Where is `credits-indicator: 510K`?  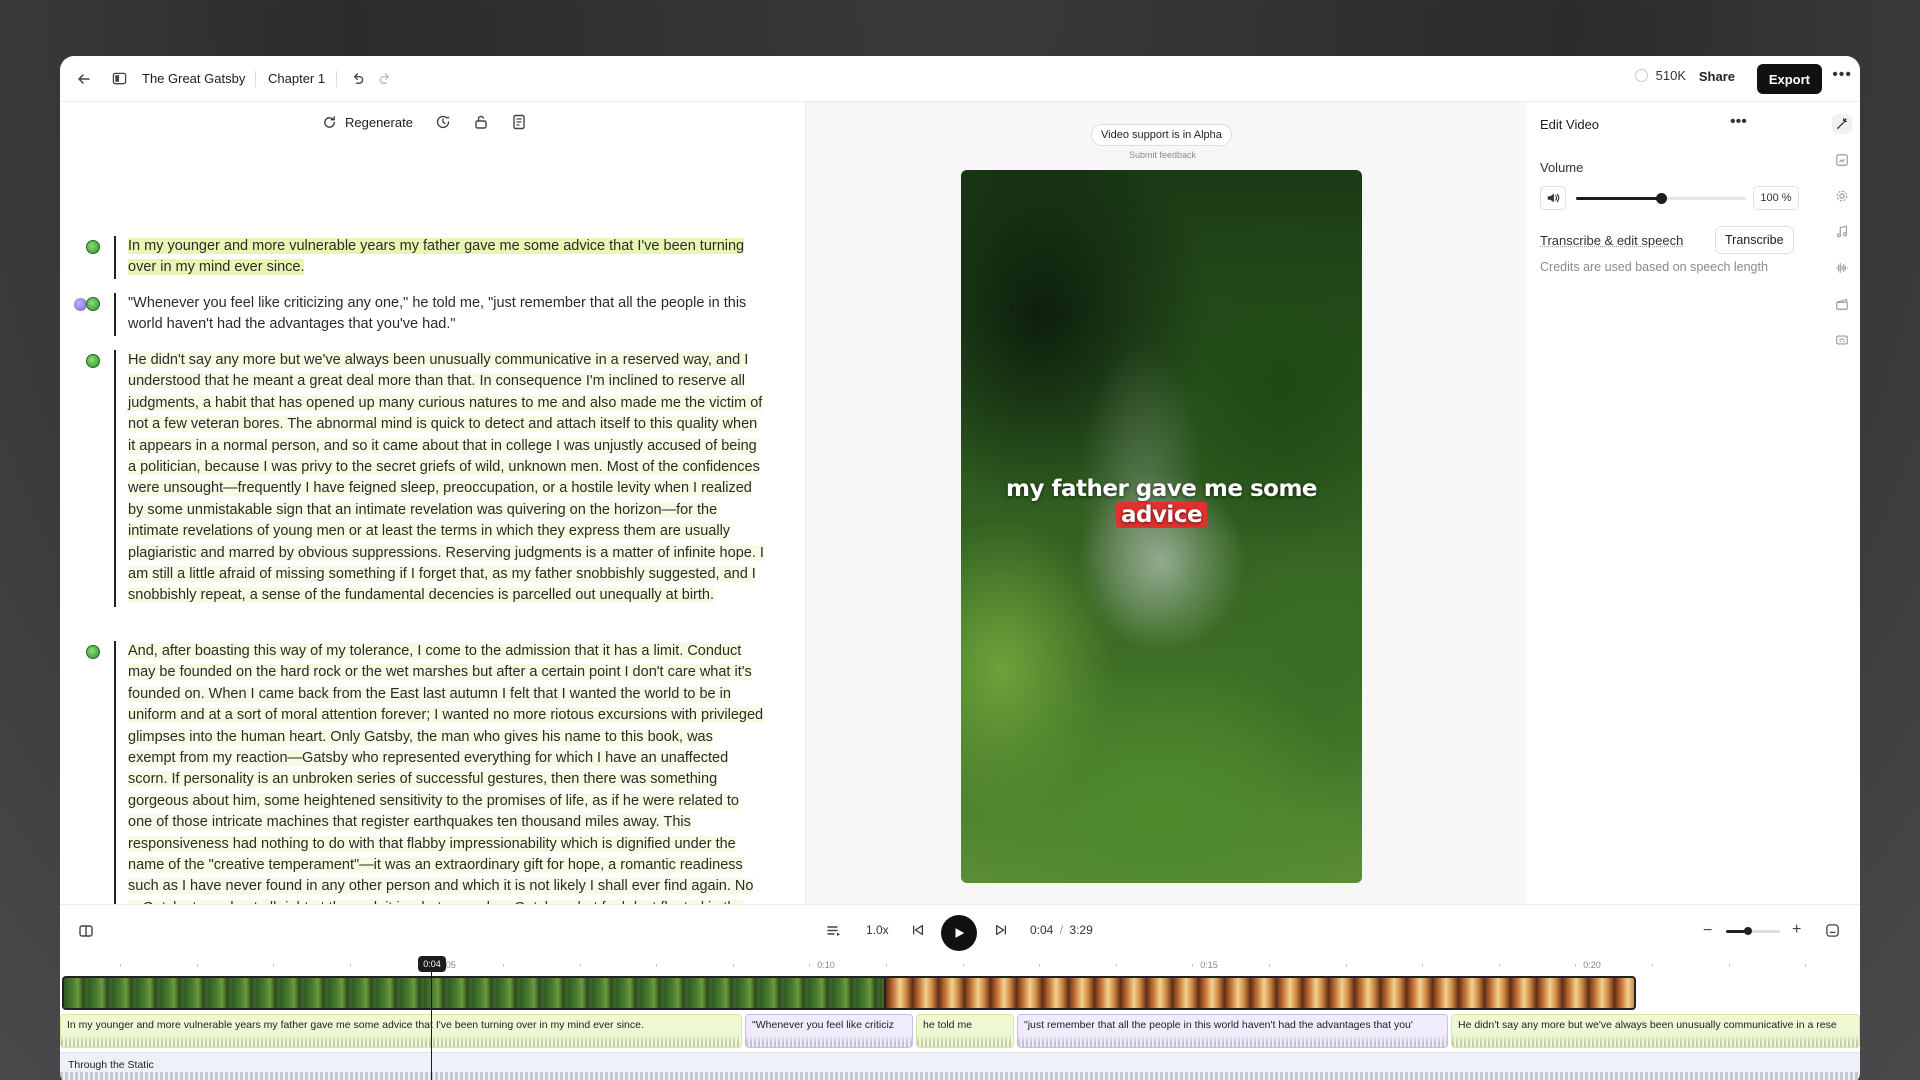
credits-indicator: 510K is located at coordinates (1660, 75).